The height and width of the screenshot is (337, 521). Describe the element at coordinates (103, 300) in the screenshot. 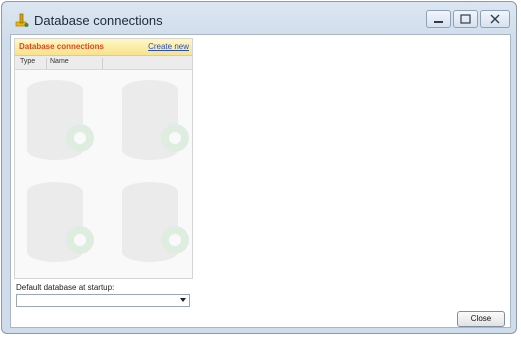

I see `default-database-select` at that location.